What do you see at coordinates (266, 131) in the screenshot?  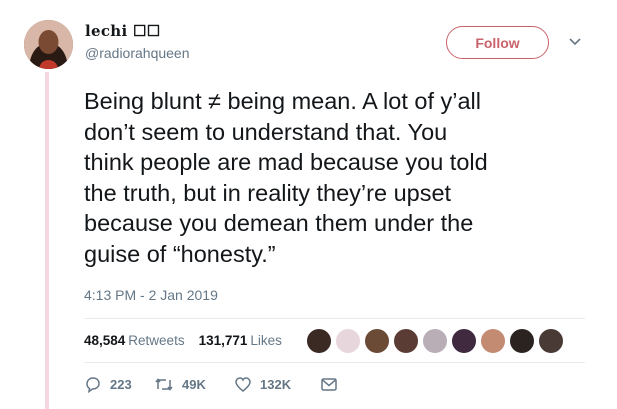 I see `tweet-line: don’t seem to understand that. You` at bounding box center [266, 131].